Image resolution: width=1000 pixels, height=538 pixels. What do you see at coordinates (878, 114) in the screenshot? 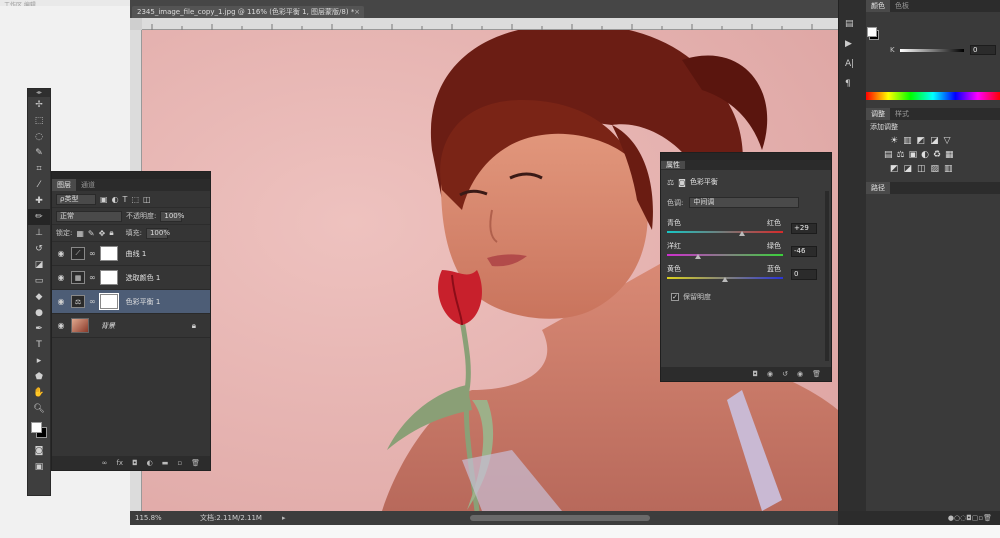
I see `tab-adjustments: 调整` at bounding box center [878, 114].